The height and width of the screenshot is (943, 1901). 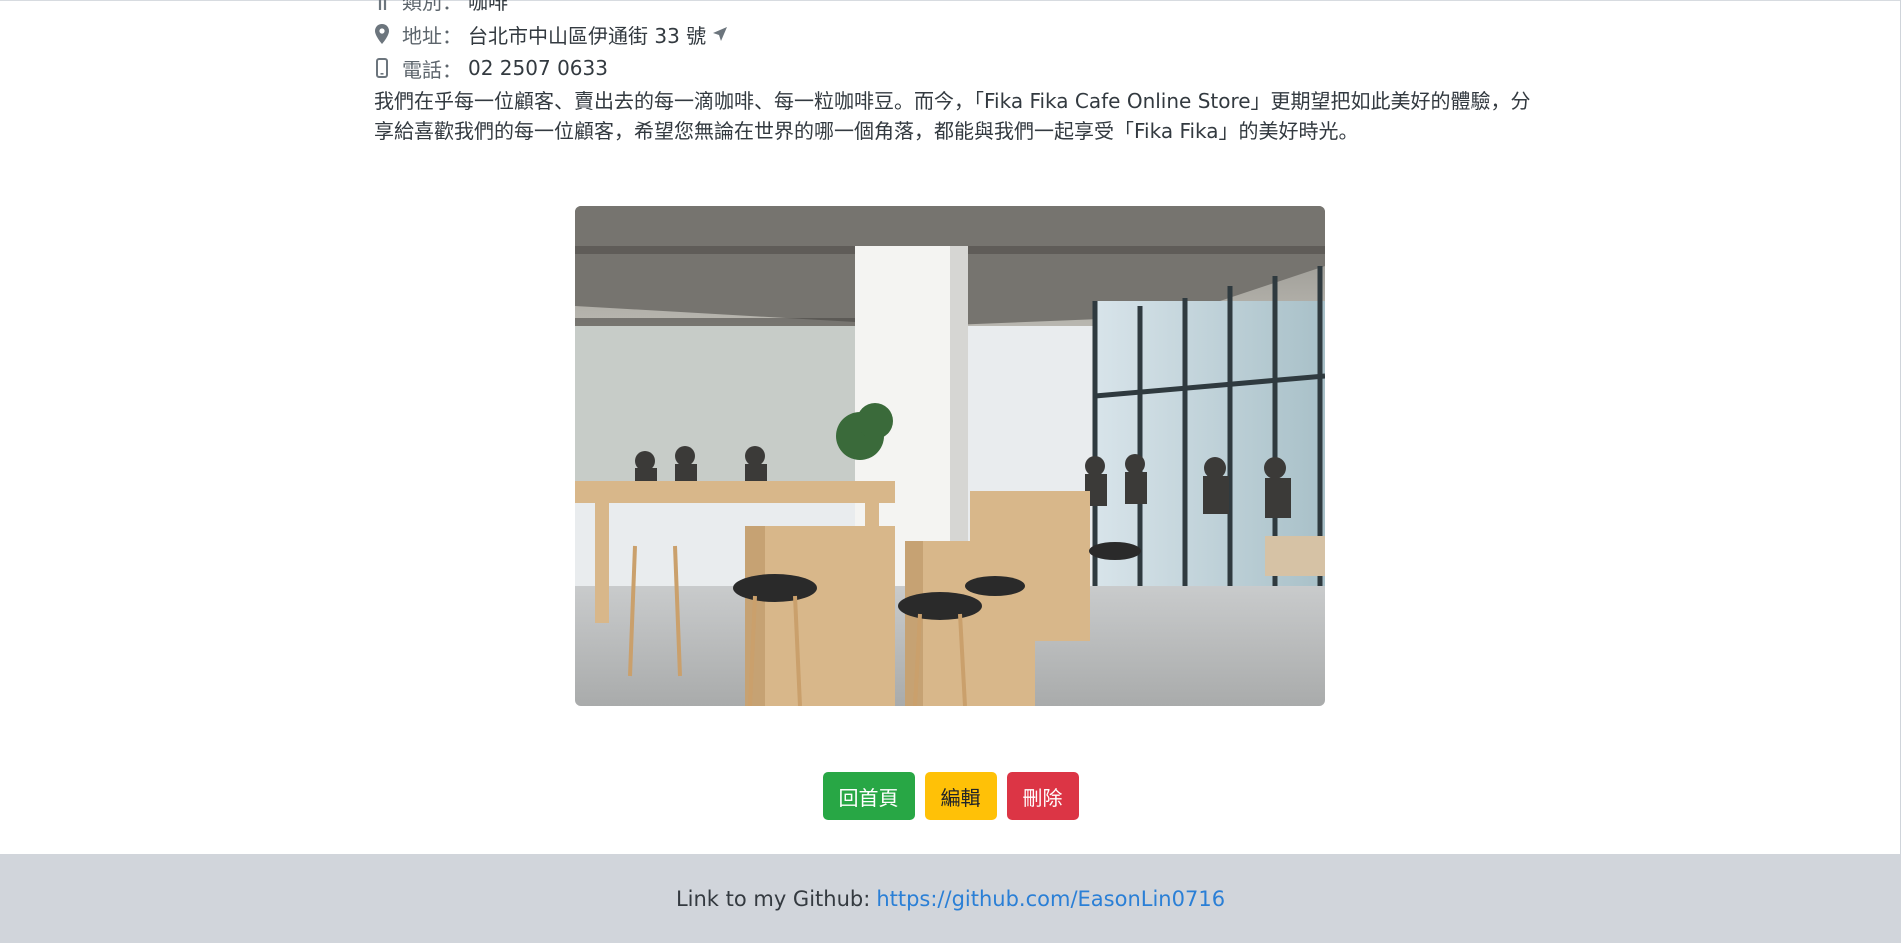 I want to click on category-value: 咖啡, so click(x=488, y=7).